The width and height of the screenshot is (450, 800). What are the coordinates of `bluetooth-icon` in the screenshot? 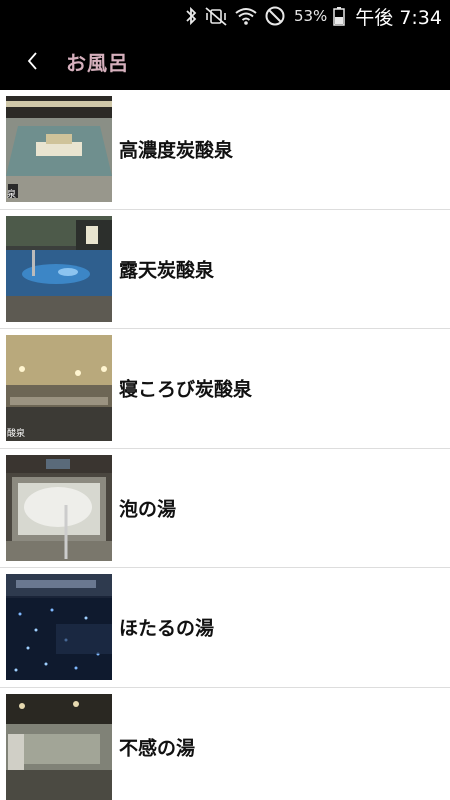 It's located at (191, 16).